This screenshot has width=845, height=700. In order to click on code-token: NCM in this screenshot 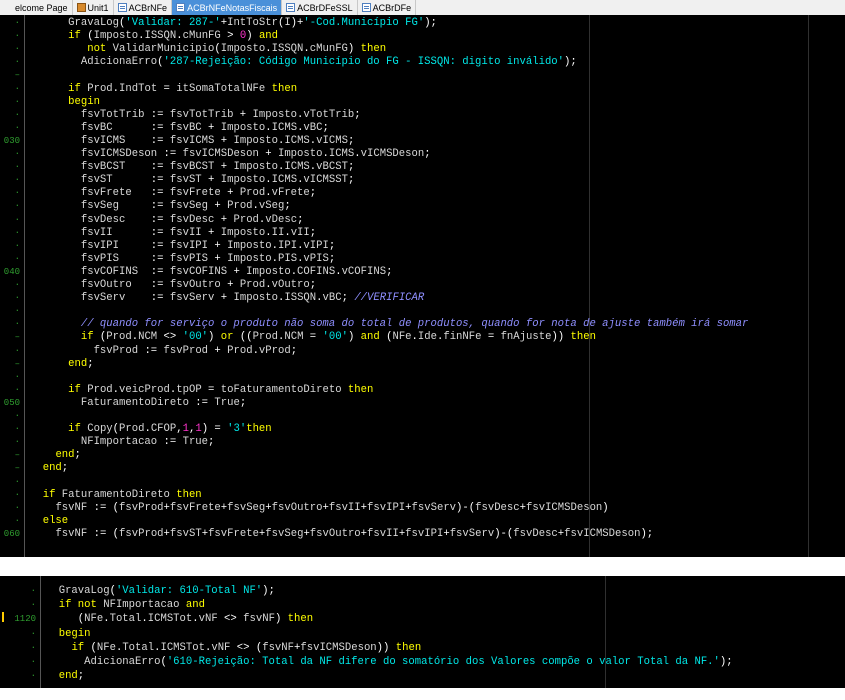, I will do `click(148, 337)`.